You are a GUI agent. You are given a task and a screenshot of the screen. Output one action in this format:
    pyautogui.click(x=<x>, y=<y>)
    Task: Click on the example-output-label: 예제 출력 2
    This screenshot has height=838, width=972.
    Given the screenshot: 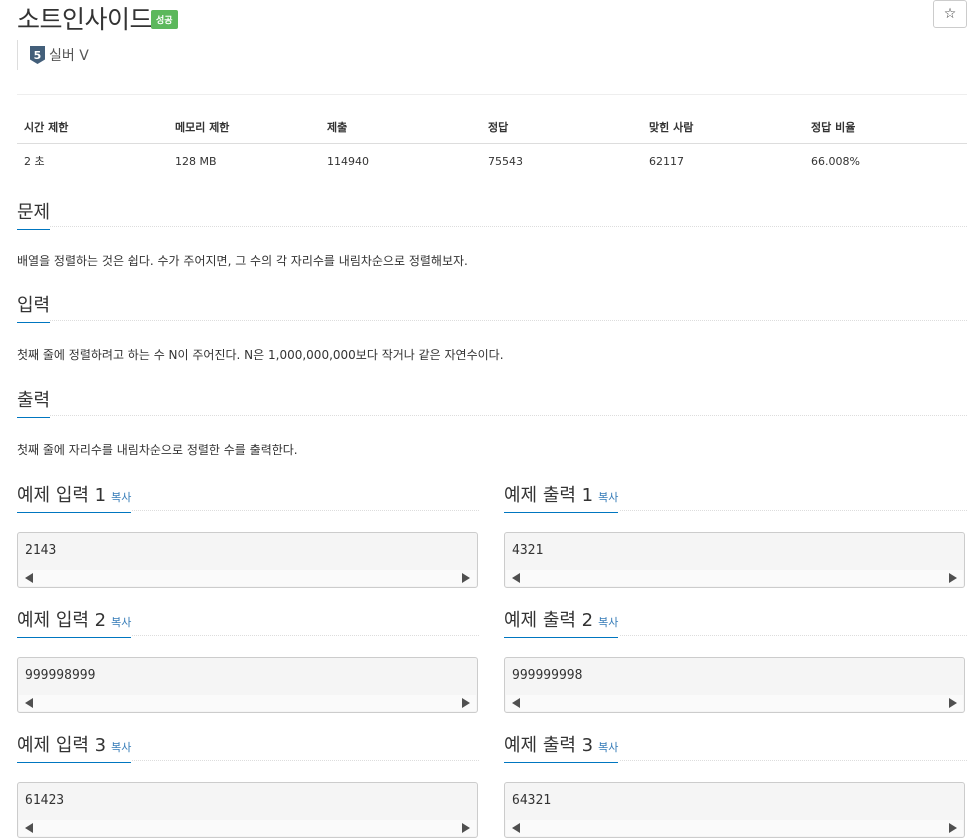 What is the action you would take?
    pyautogui.click(x=549, y=620)
    